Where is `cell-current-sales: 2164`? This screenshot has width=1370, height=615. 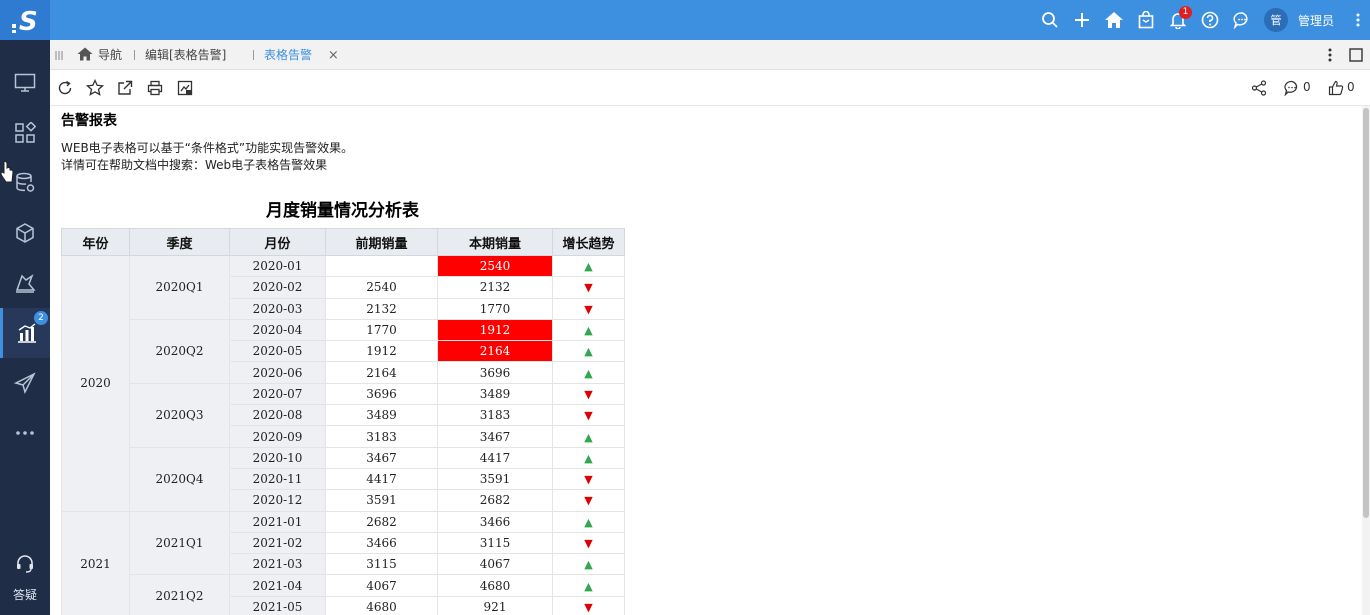 cell-current-sales: 2164 is located at coordinates (495, 351).